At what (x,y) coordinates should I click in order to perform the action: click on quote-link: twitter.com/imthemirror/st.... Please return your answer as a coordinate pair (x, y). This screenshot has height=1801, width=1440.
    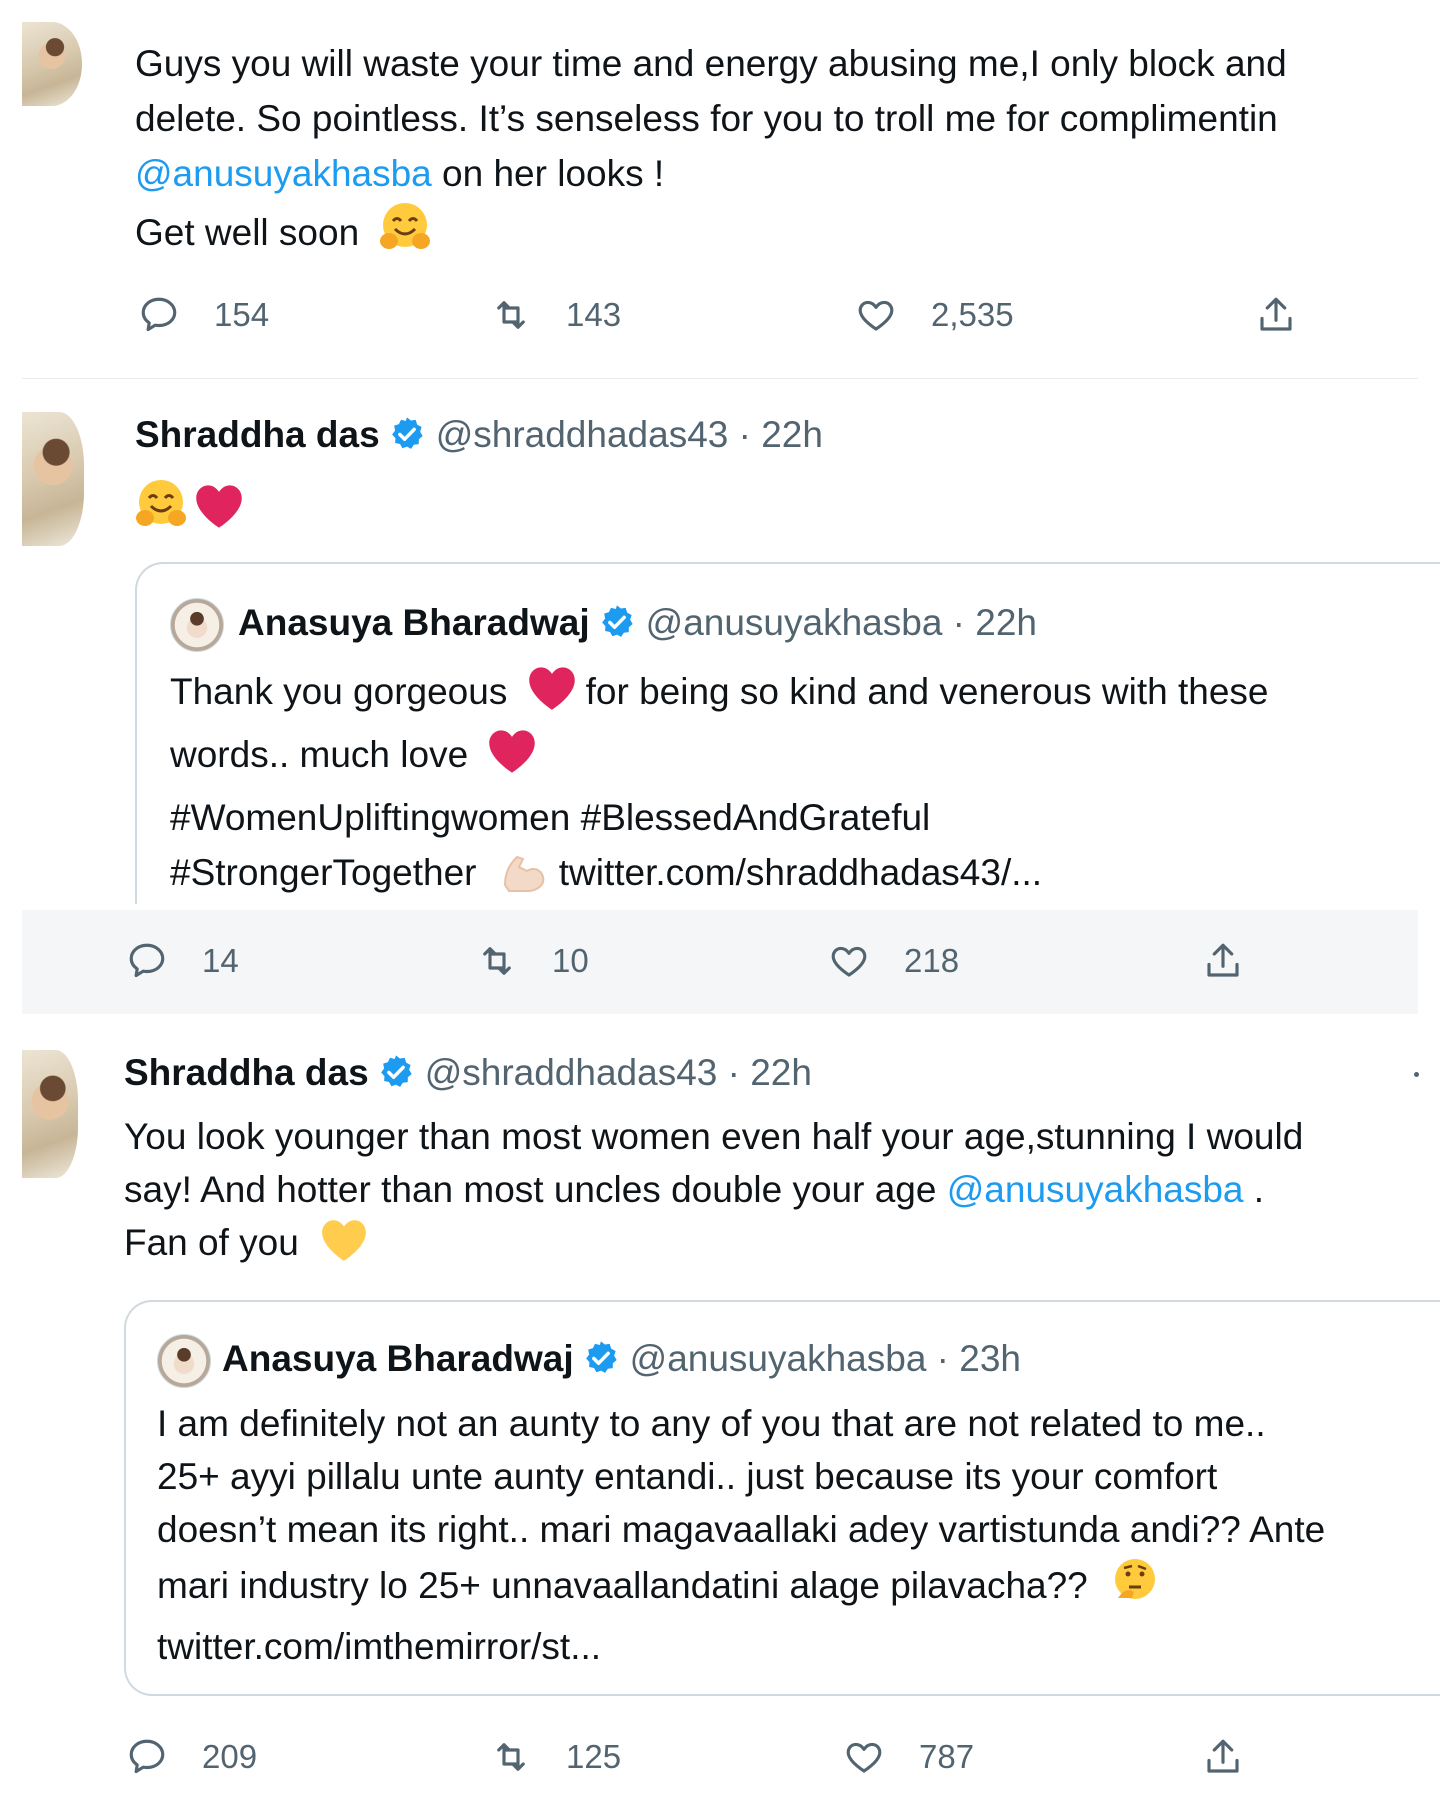
    Looking at the image, I should click on (798, 1646).